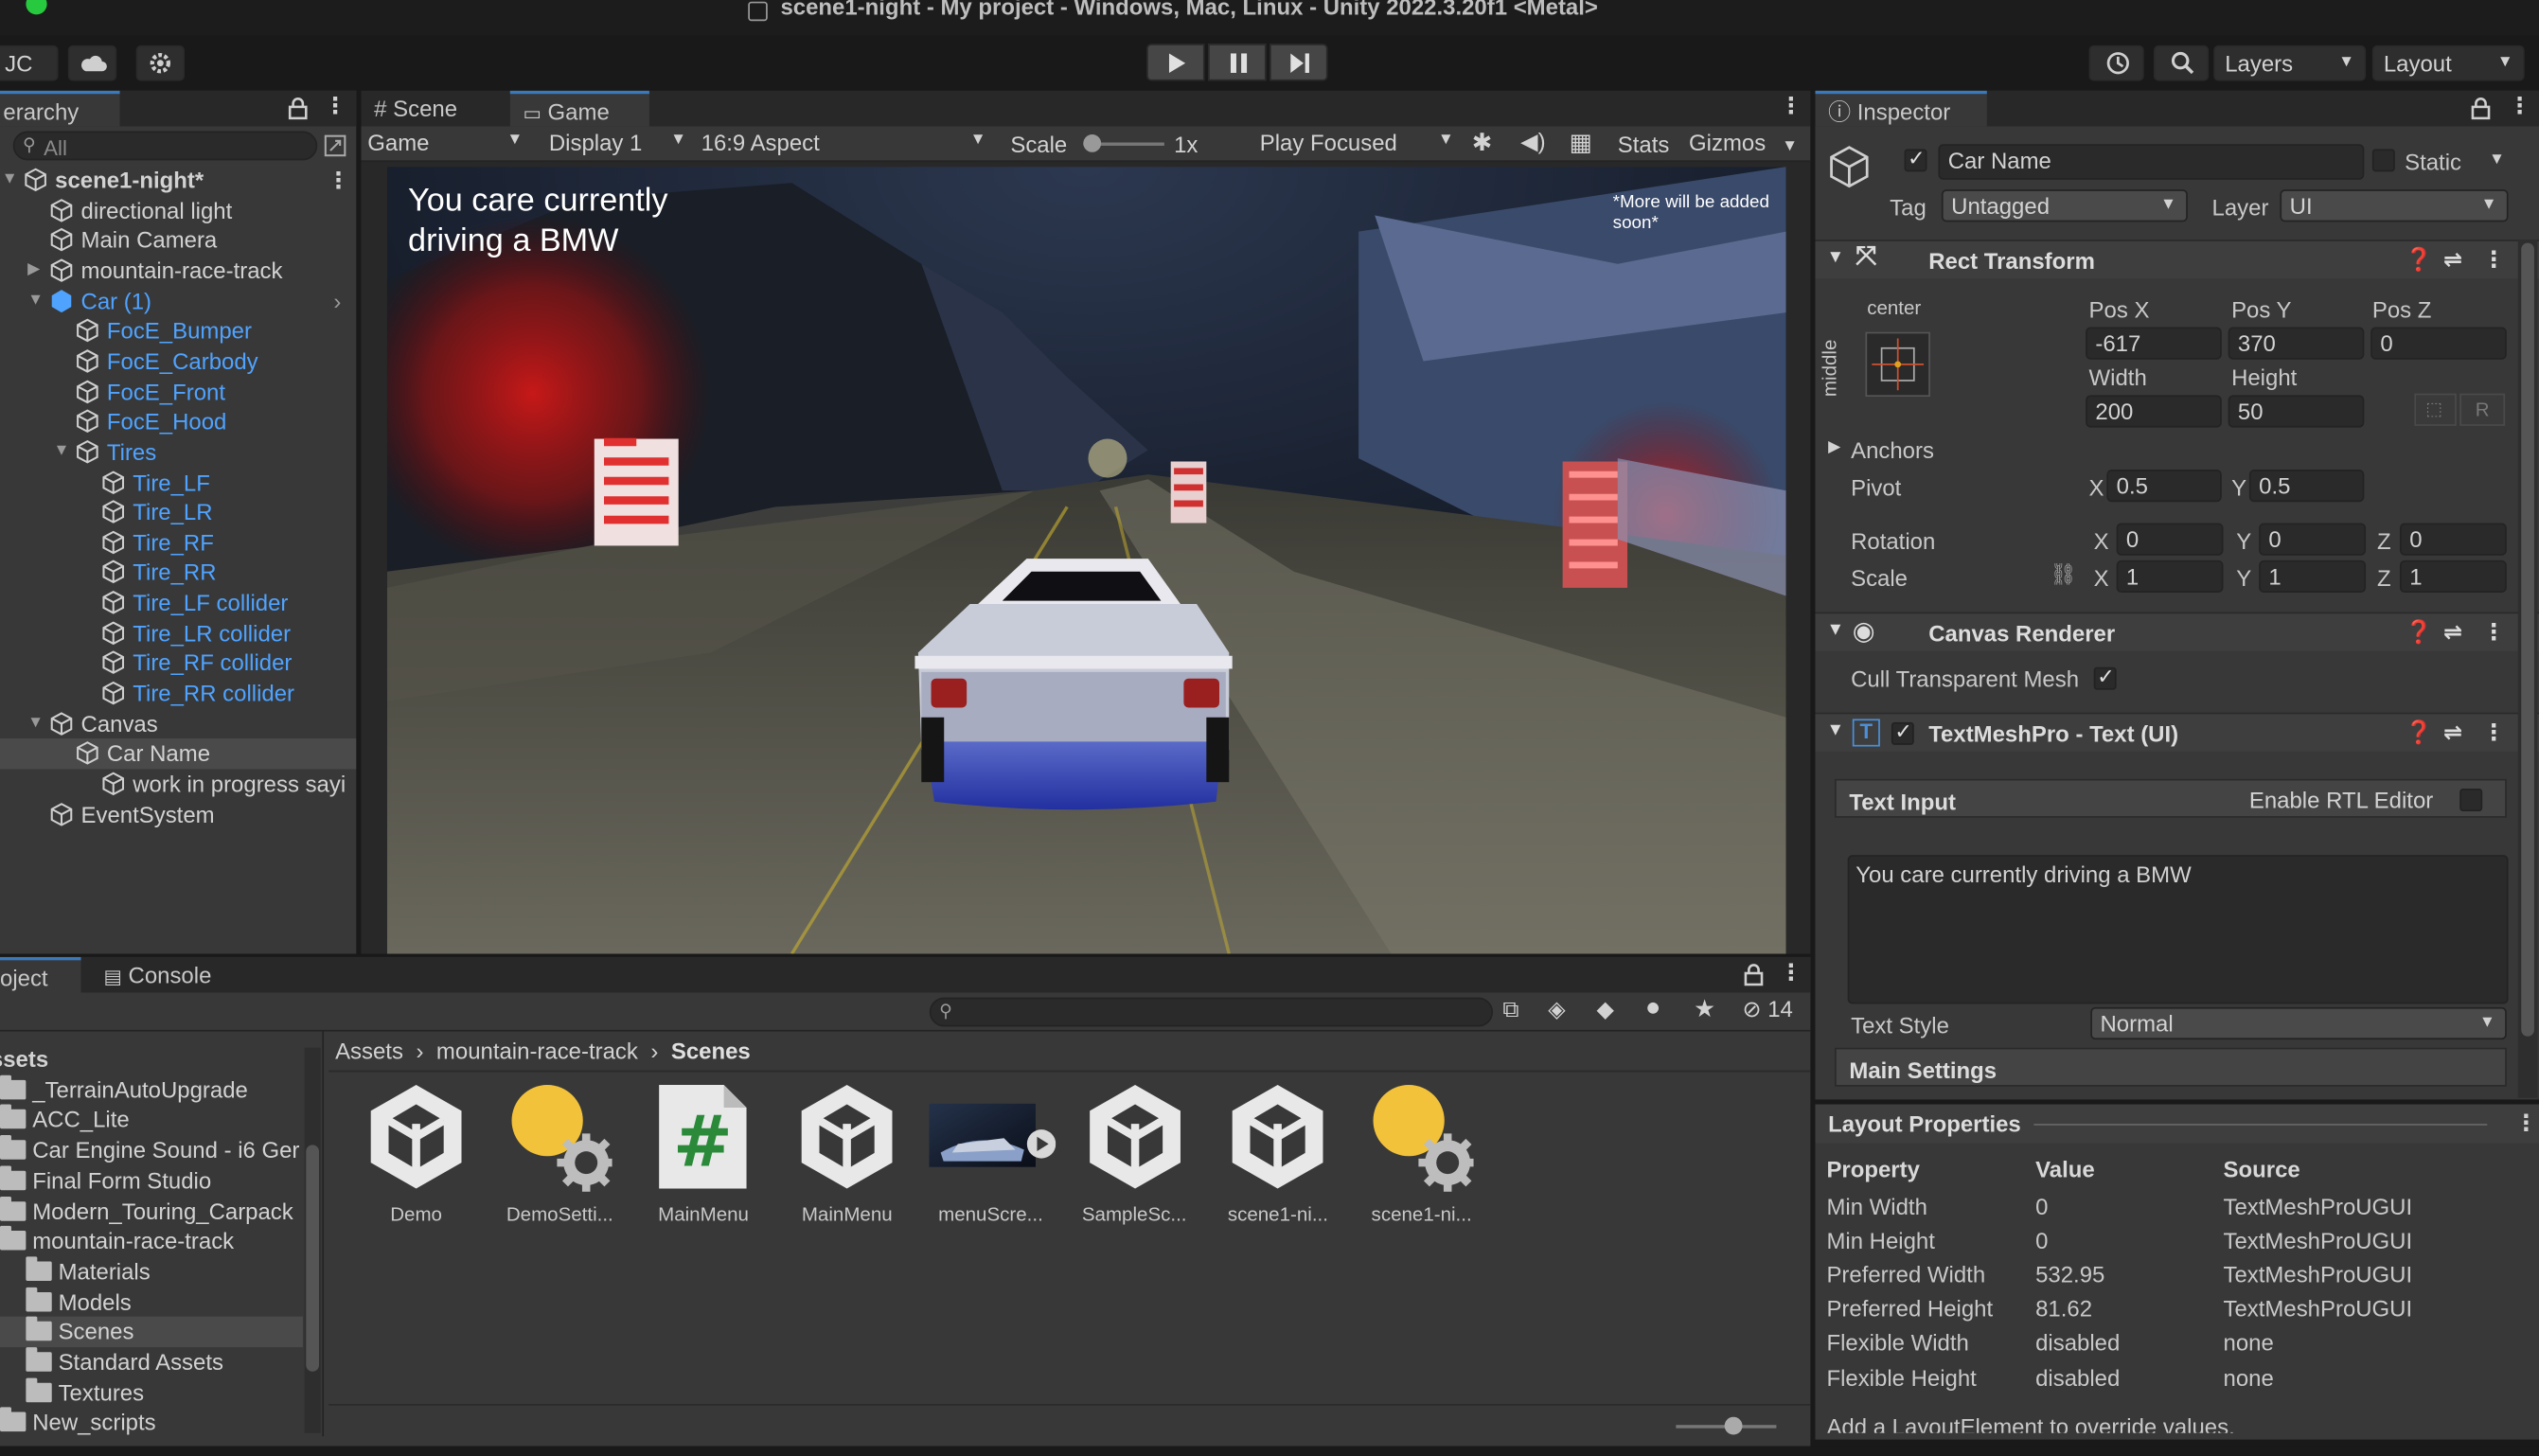 The width and height of the screenshot is (2539, 1456). What do you see at coordinates (2170, 1067) in the screenshot?
I see `main-settings-section: Main Settings` at bounding box center [2170, 1067].